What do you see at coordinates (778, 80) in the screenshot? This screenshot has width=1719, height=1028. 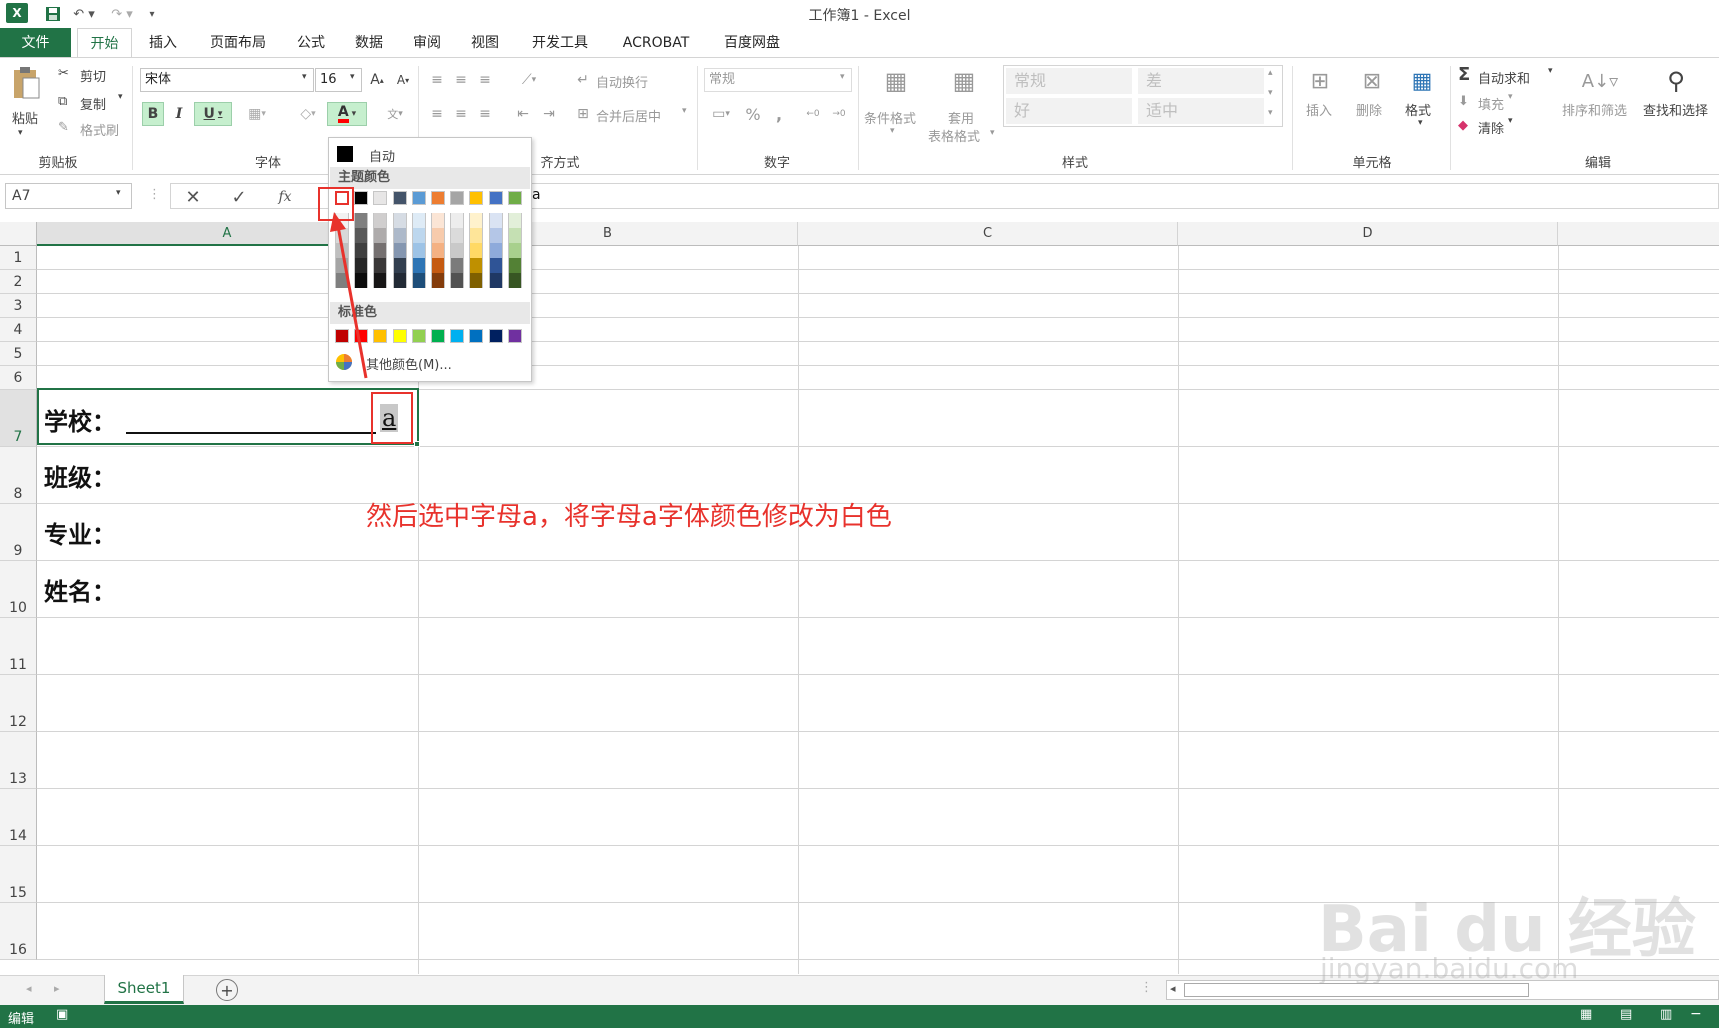 I see `number-format-box: 常规` at bounding box center [778, 80].